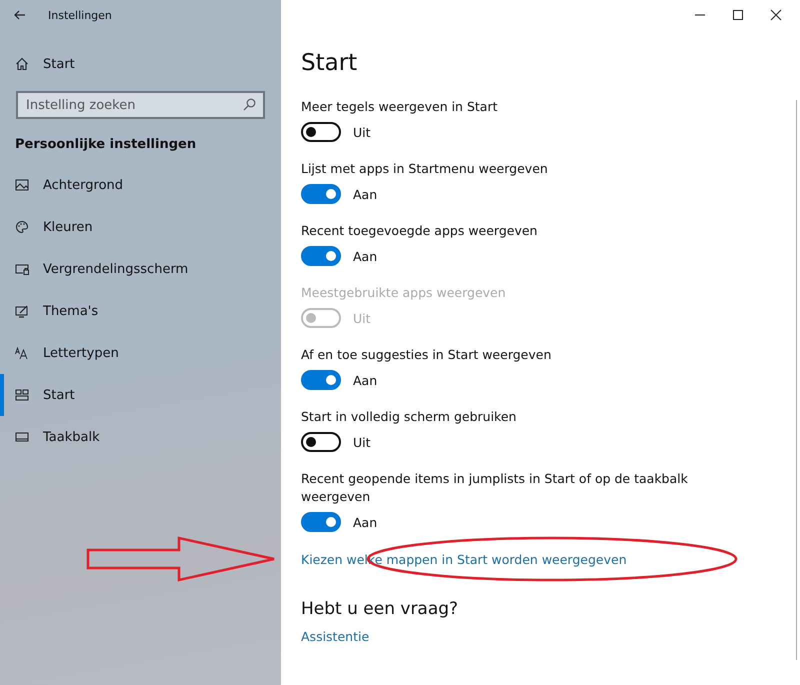 Image resolution: width=800 pixels, height=685 pixels. Describe the element at coordinates (409, 417) in the screenshot. I see `setting-label: Start in volledig scherm gebruiken` at that location.